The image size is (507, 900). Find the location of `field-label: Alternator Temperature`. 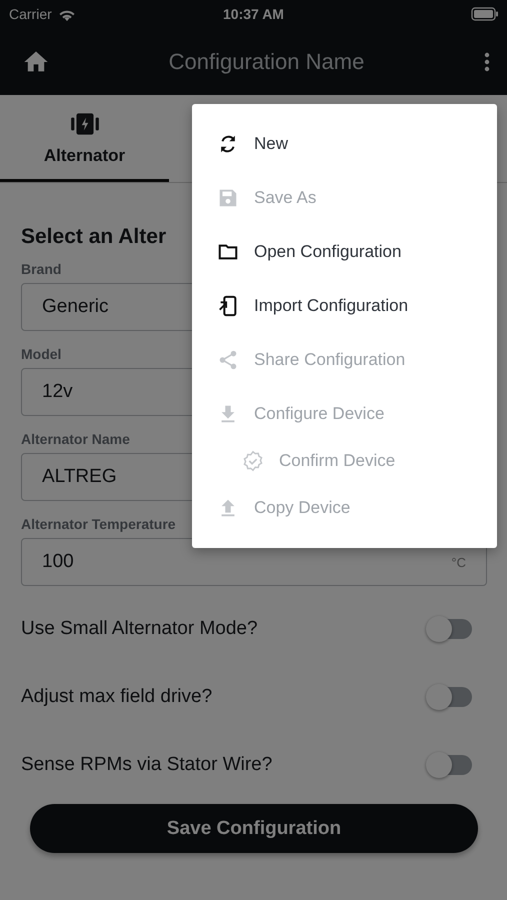

field-label: Alternator Temperature is located at coordinates (98, 524).